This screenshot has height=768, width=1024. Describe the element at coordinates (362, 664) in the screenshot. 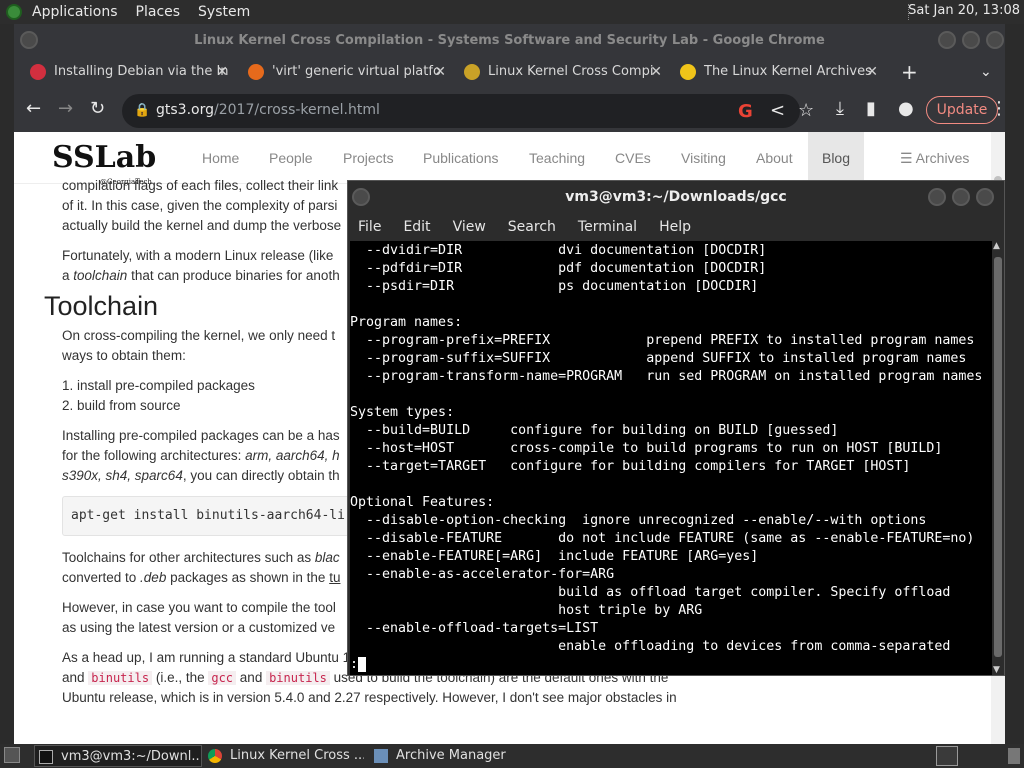

I see `text-cursor` at that location.